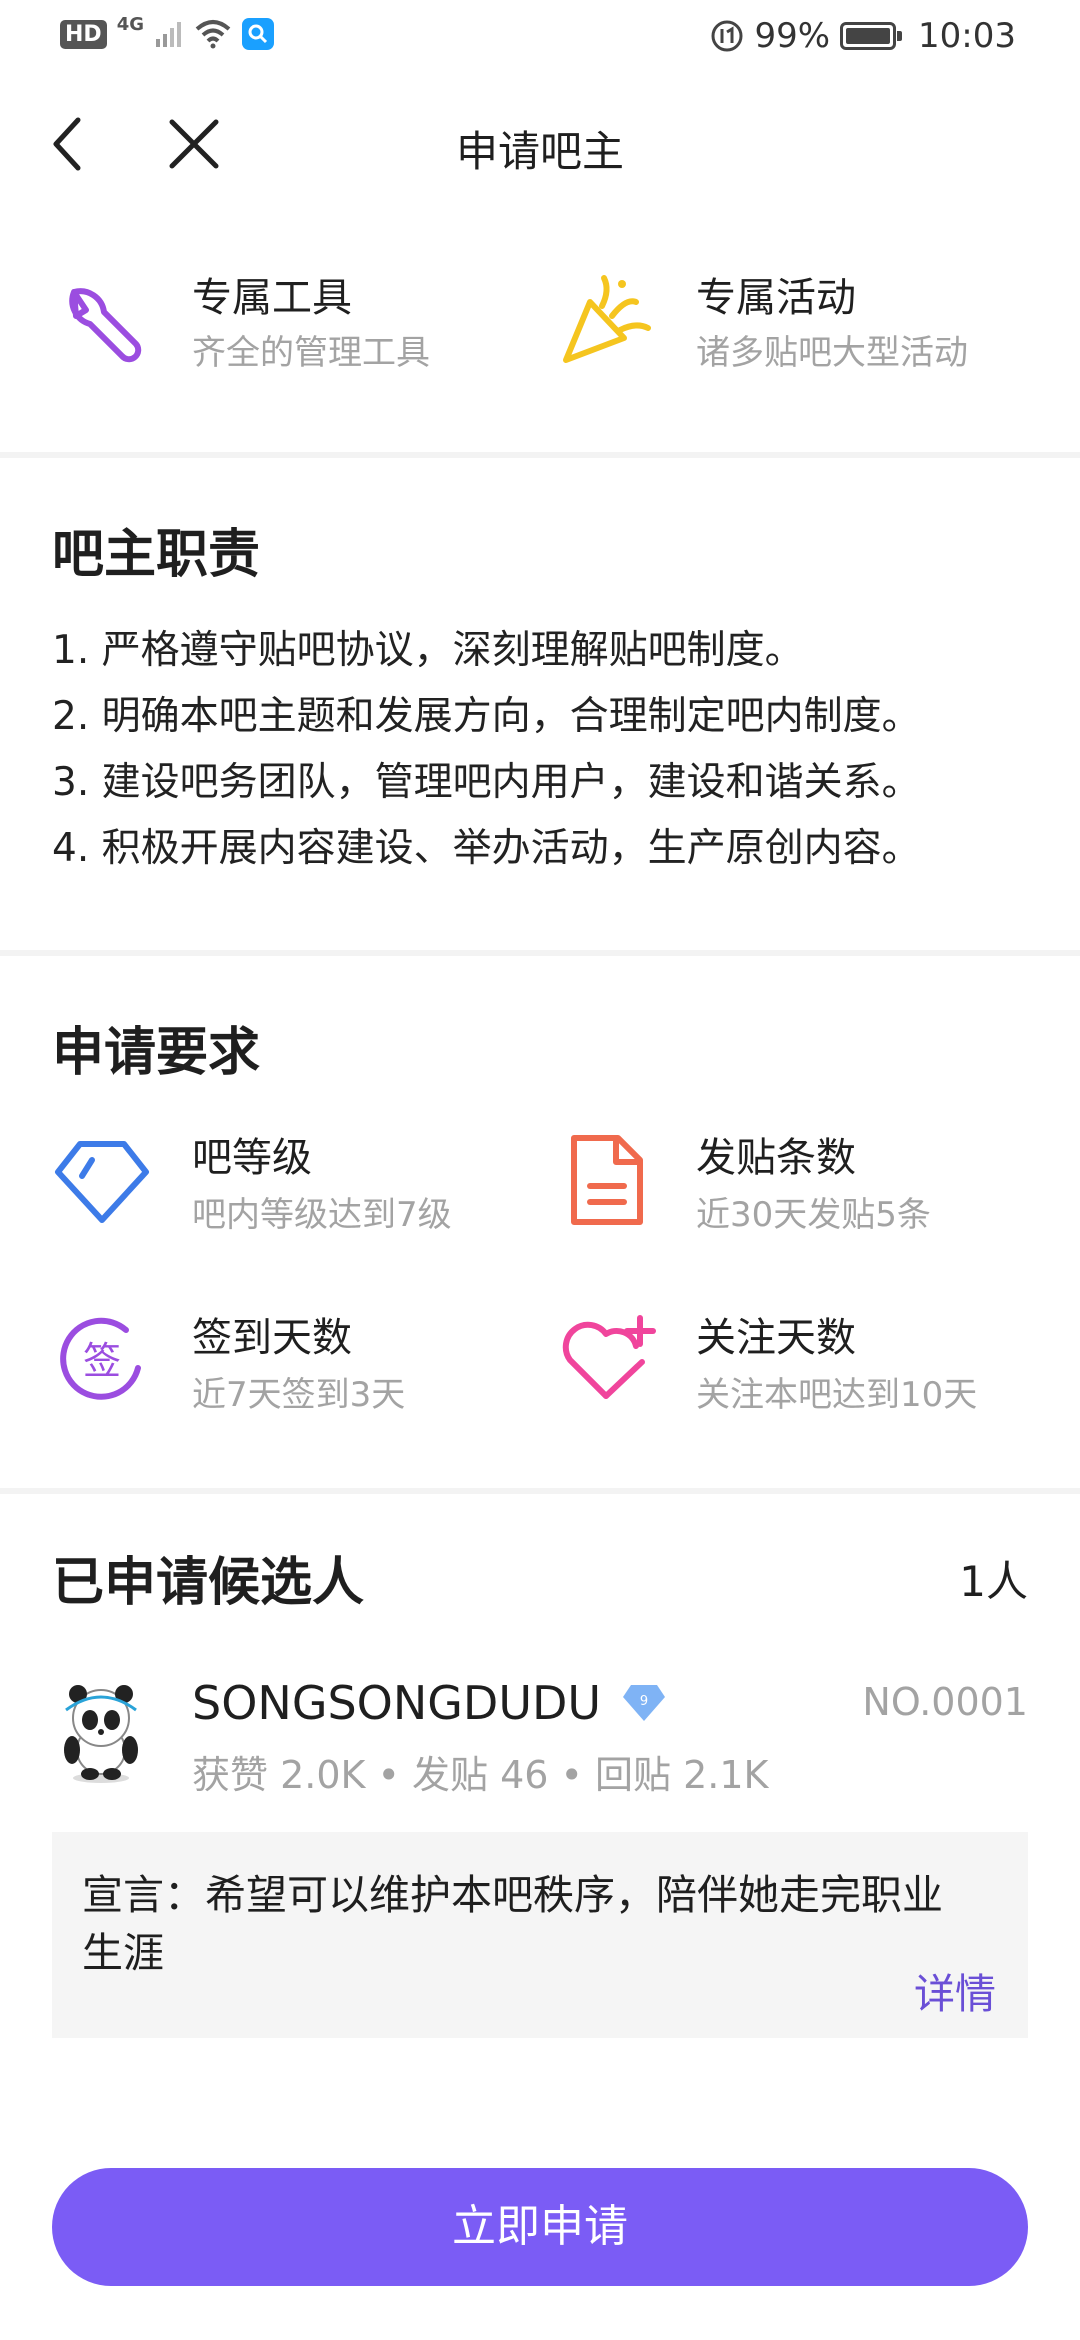 Image resolution: width=1080 pixels, height=2340 pixels. Describe the element at coordinates (322, 1215) in the screenshot. I see `requirement-subtitle: 吧内等级达到7级` at that location.